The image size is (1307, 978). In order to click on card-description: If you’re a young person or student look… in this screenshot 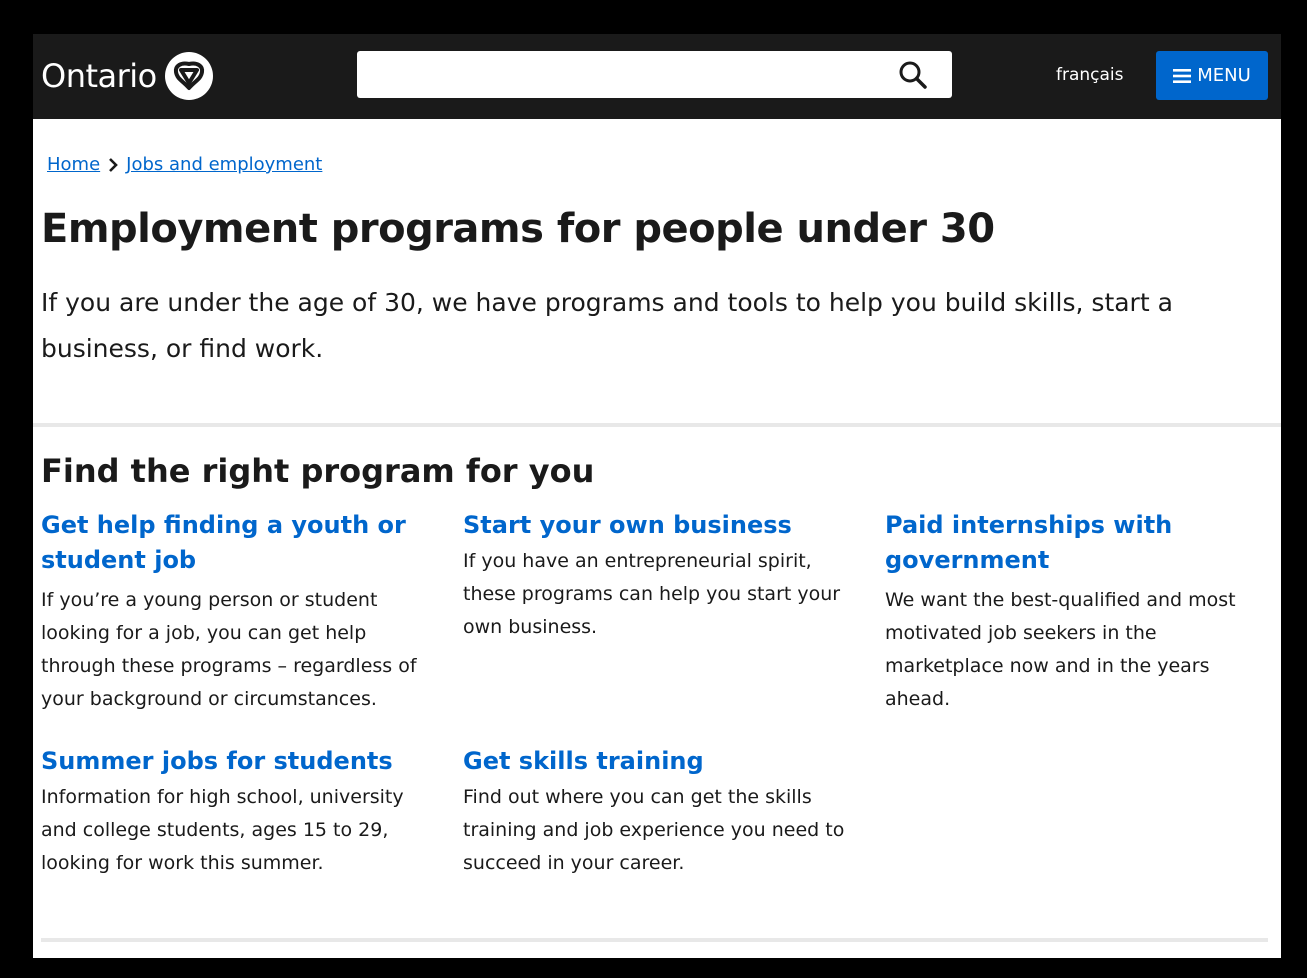, I will do `click(229, 649)`.